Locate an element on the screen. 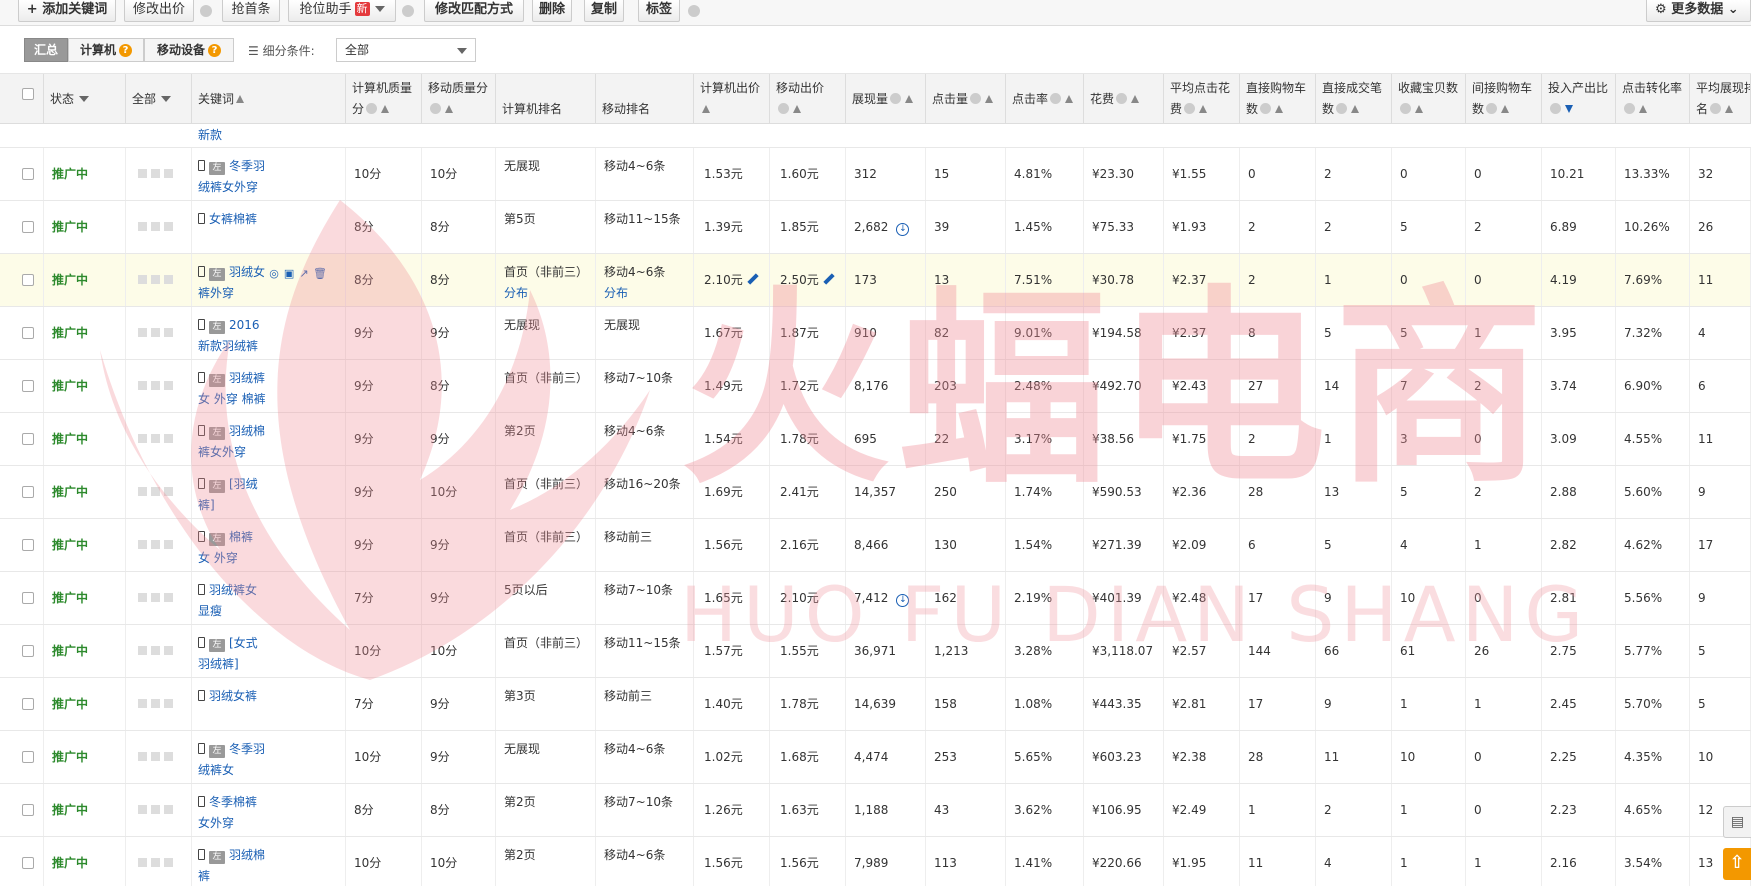 This screenshot has width=1751, height=886. column-avg-rank: 平均展现排名 is located at coordinates (1720, 99).